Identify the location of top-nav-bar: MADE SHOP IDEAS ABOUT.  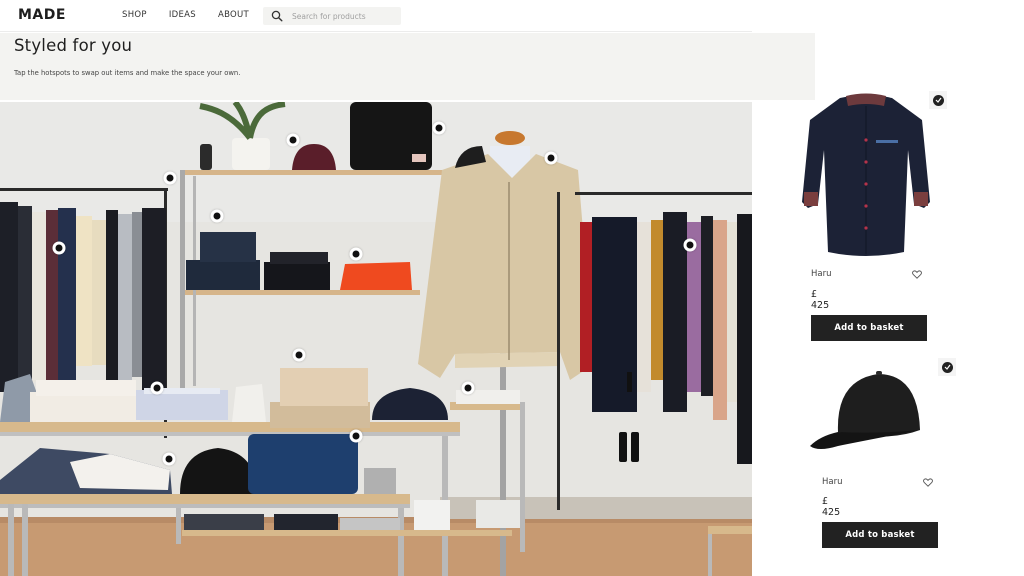
(376, 16).